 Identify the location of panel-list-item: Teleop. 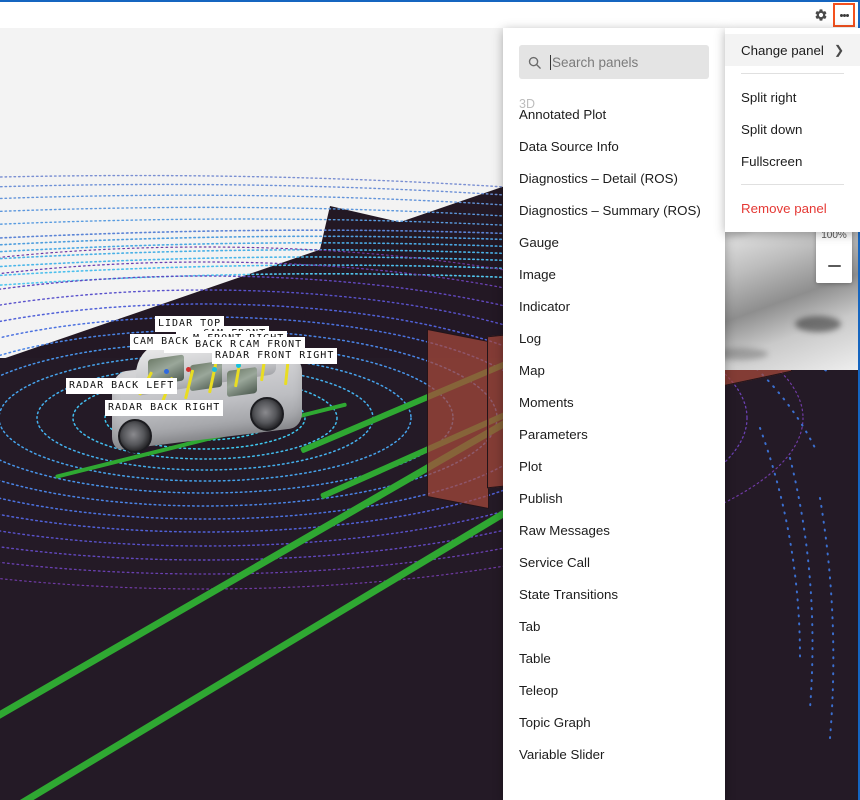
(614, 691).